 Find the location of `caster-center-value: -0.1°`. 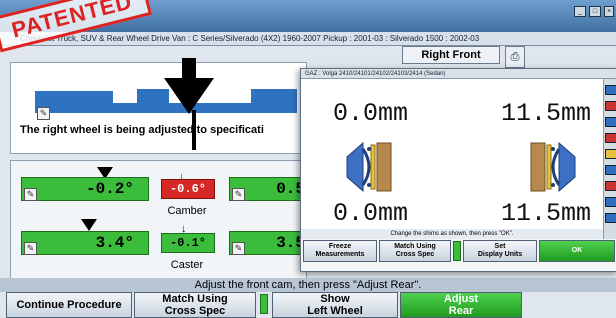

caster-center-value: -0.1° is located at coordinates (188, 243).